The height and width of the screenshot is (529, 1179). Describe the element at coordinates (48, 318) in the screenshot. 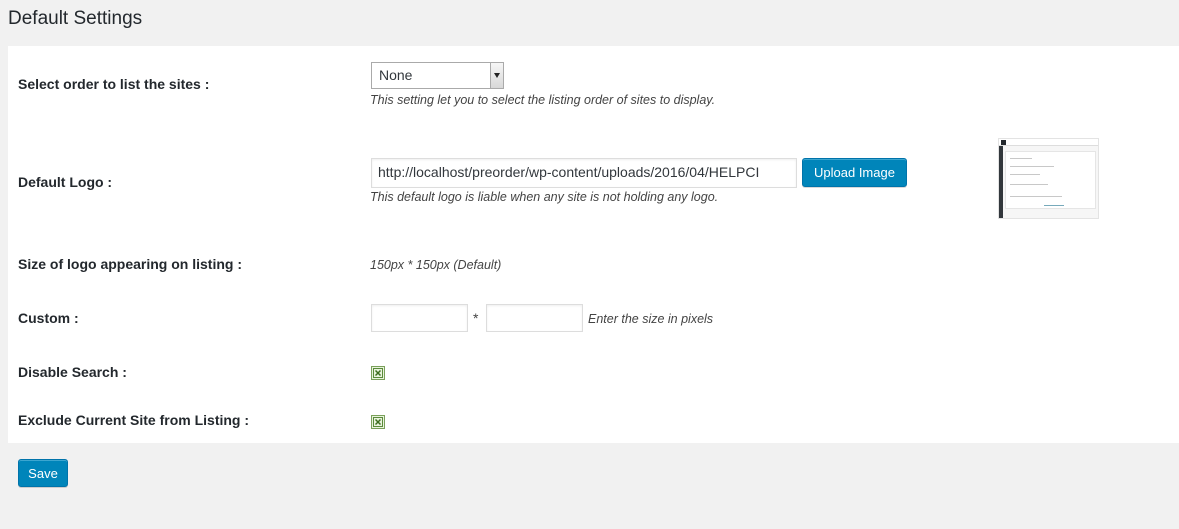

I see `custom-label: Custom :` at that location.